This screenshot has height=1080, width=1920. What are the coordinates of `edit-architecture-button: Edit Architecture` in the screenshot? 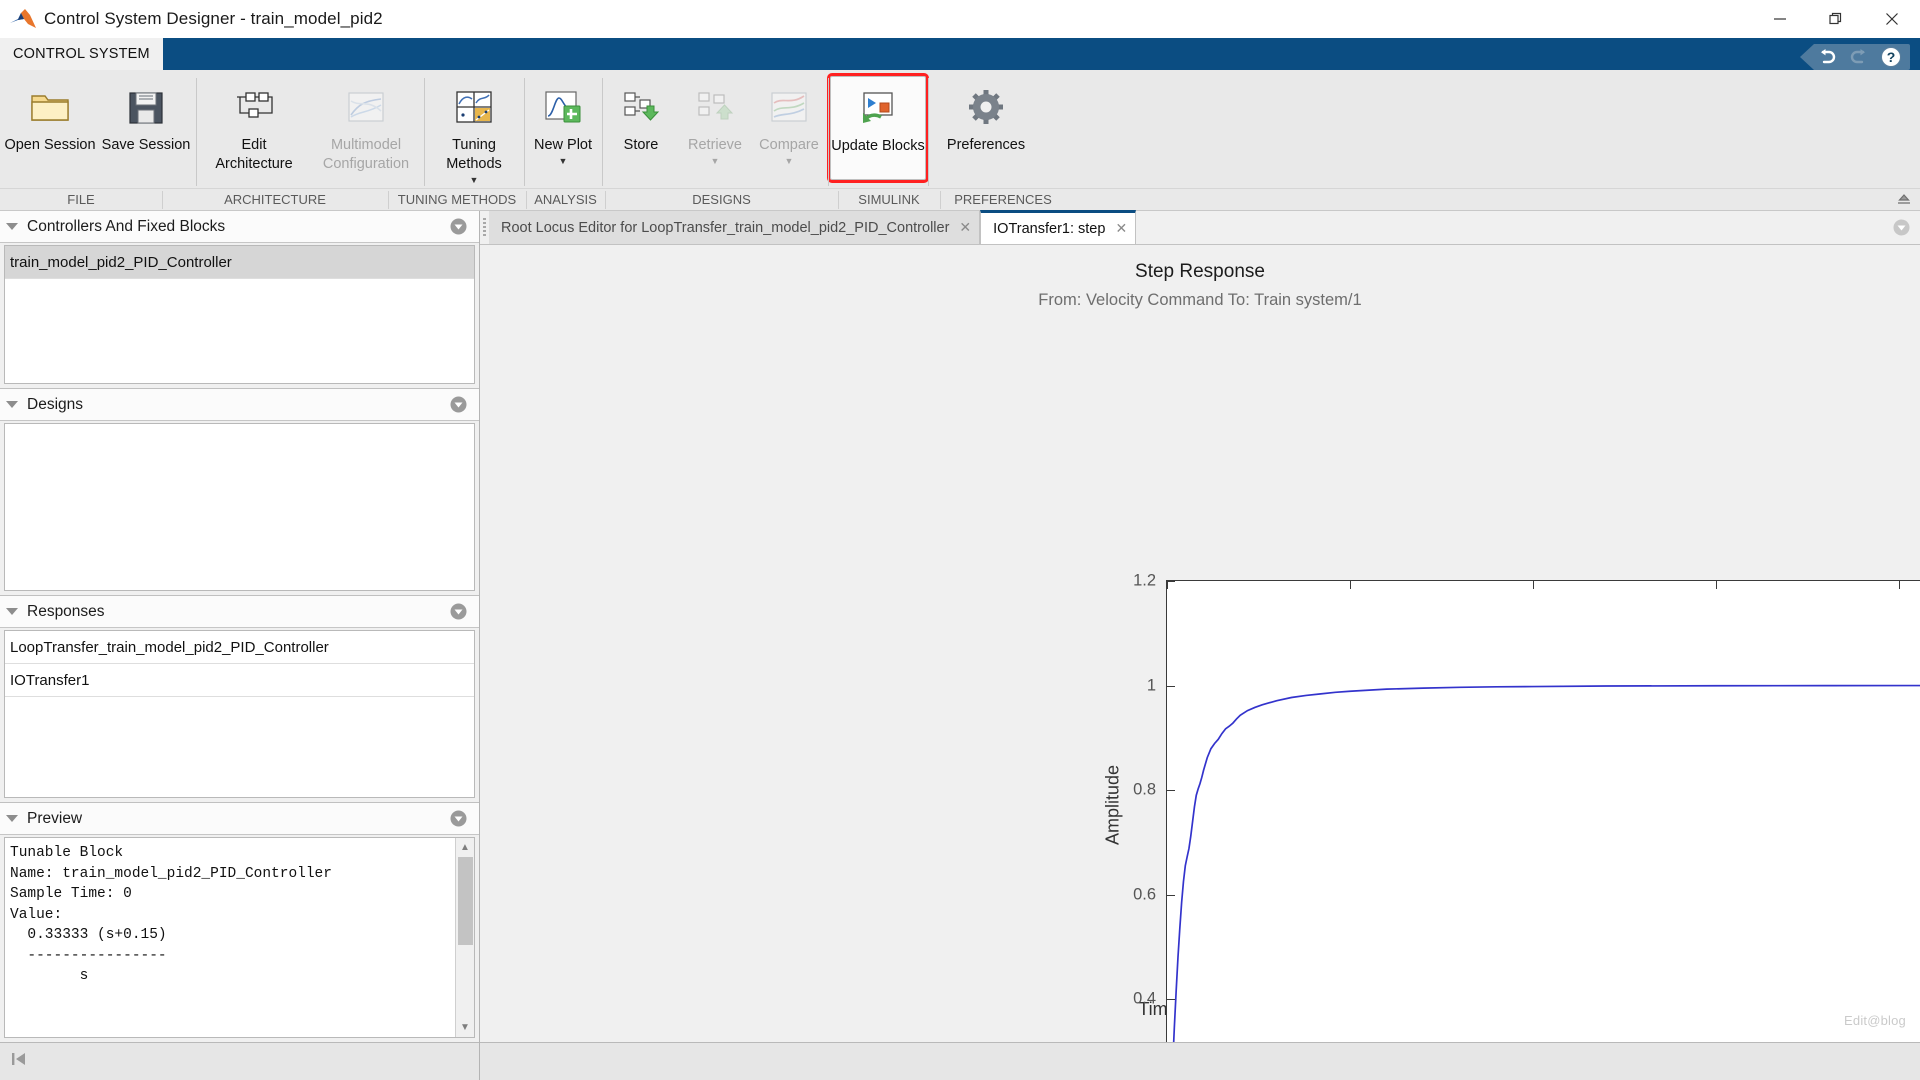 It's located at (254, 128).